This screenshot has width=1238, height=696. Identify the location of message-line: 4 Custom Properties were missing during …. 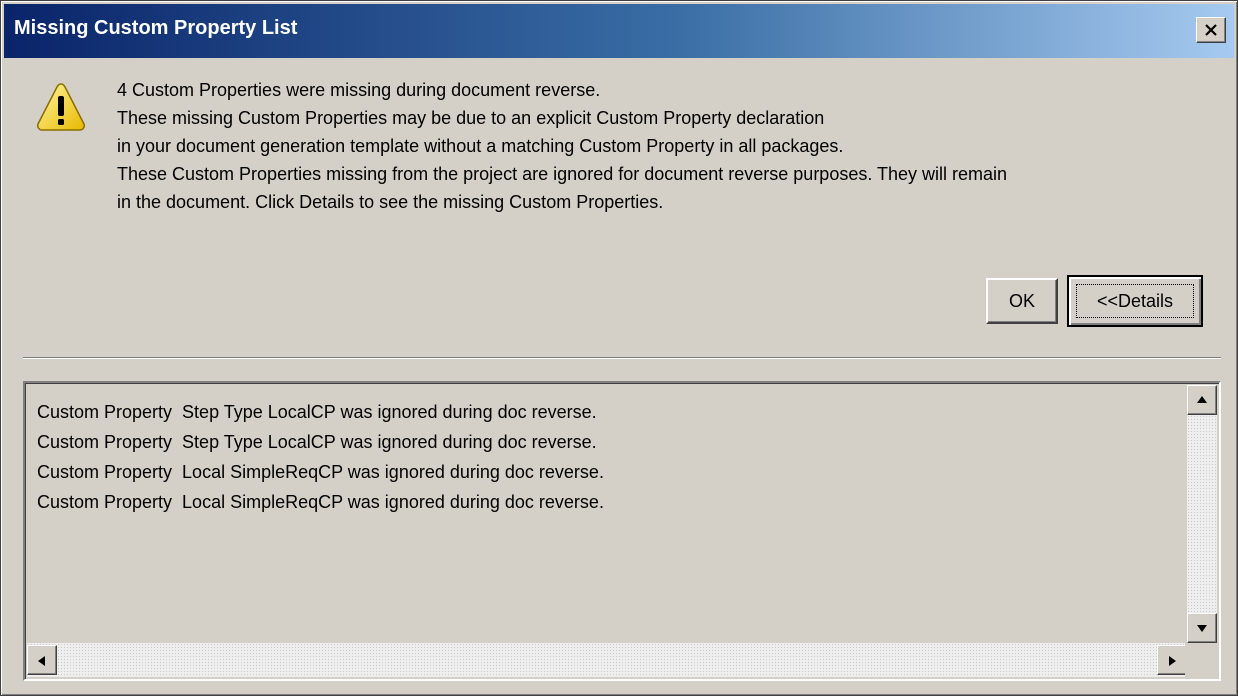
(359, 90).